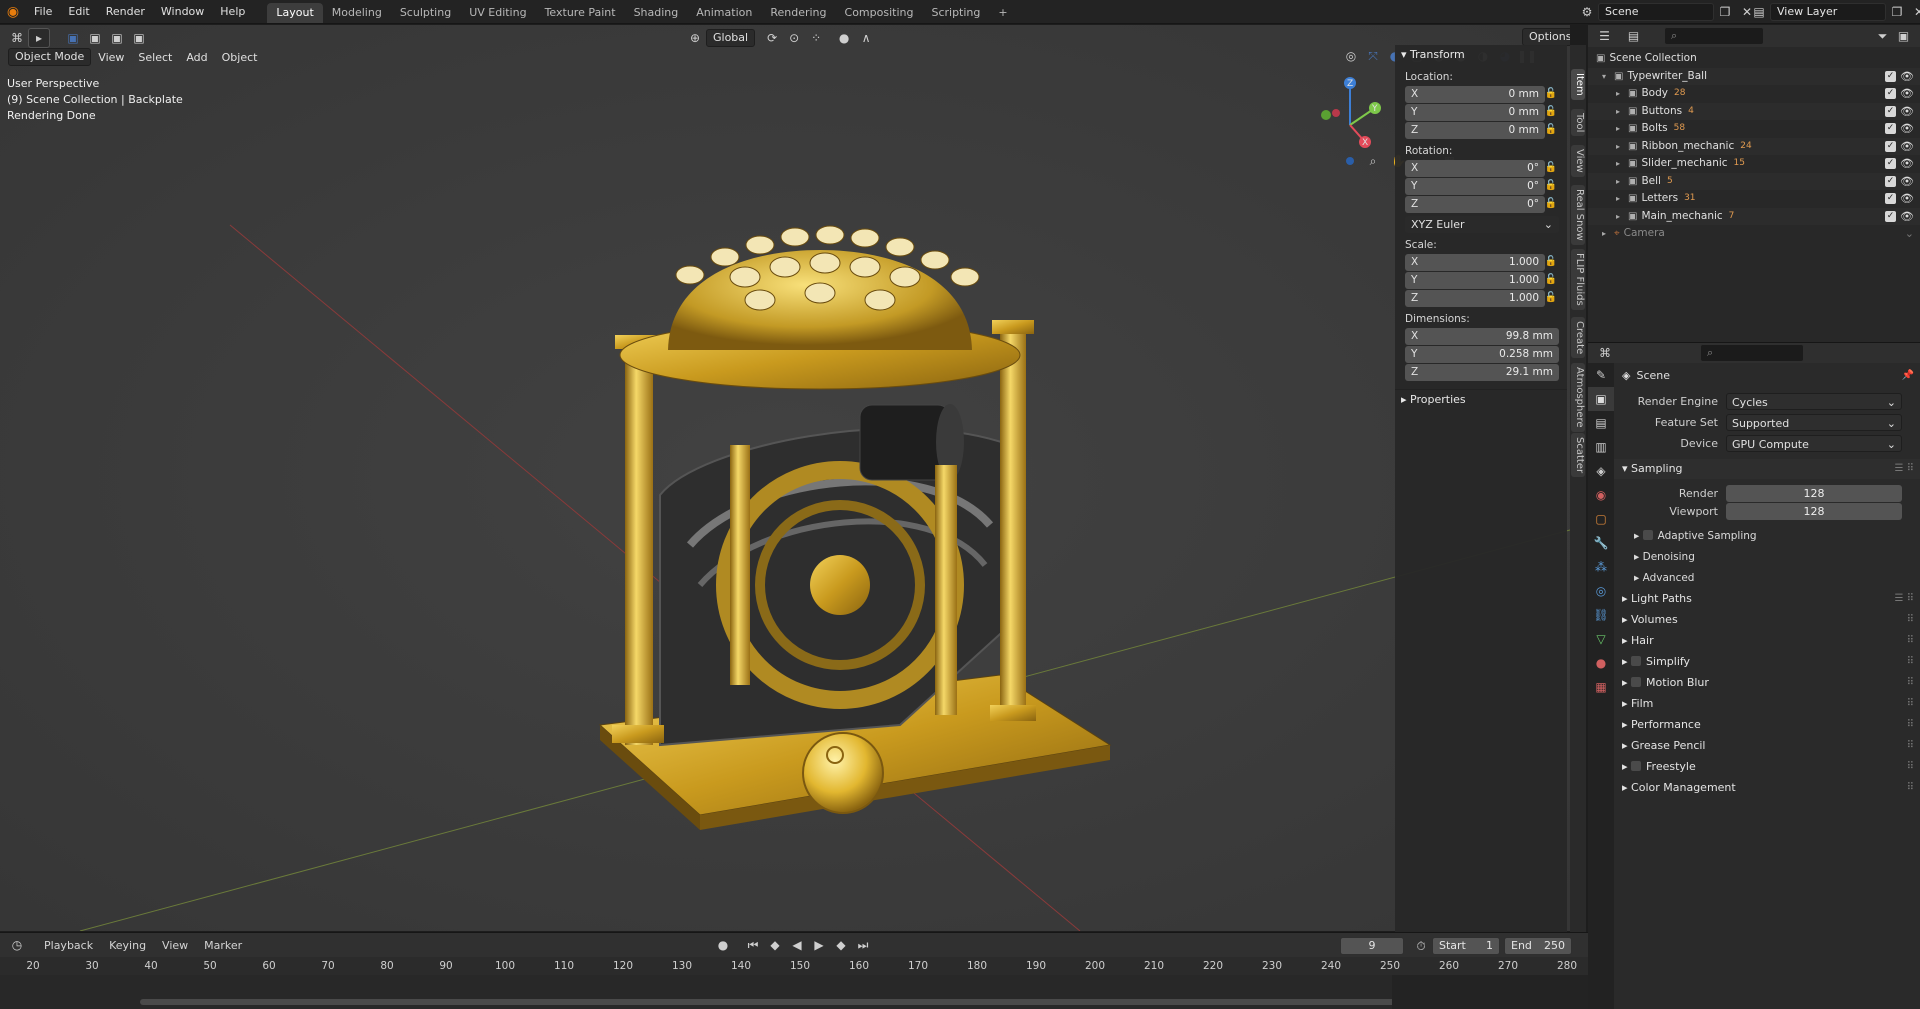 Image resolution: width=1920 pixels, height=1009 pixels. Describe the element at coordinates (1882, 36) in the screenshot. I see `filter-icon: ⏷` at that location.